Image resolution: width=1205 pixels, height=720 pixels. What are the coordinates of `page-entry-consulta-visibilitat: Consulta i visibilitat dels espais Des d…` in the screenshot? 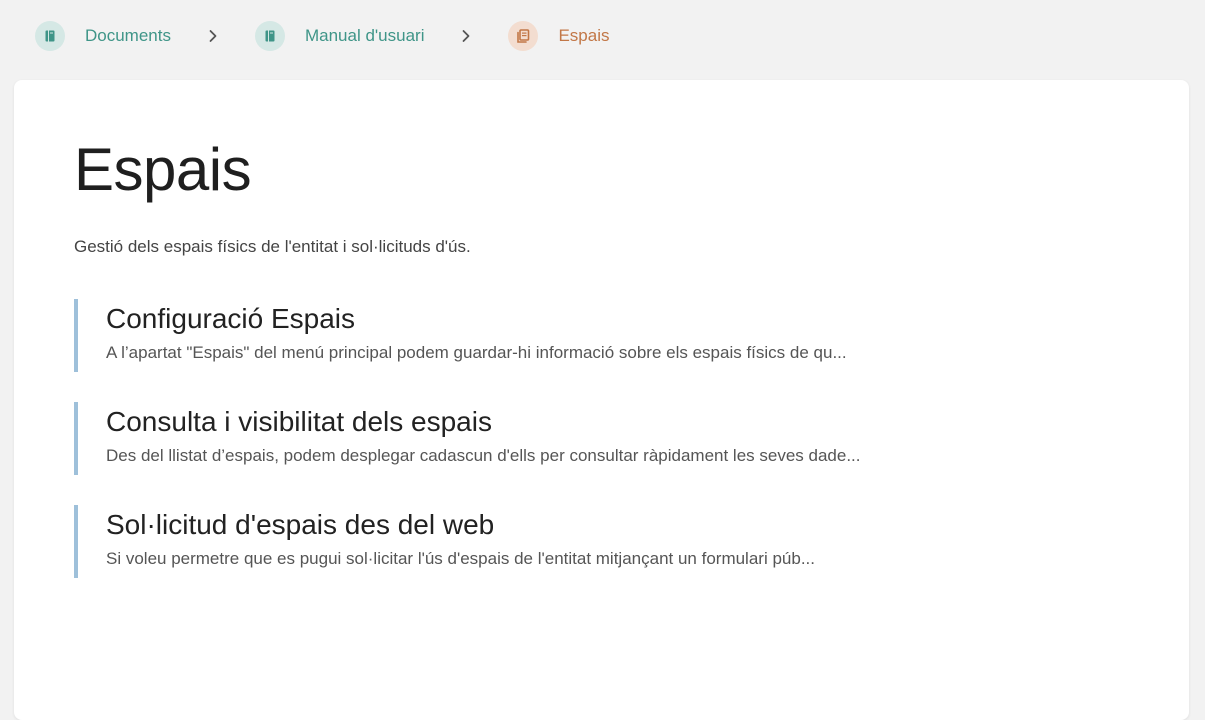 It's located at (599, 438).